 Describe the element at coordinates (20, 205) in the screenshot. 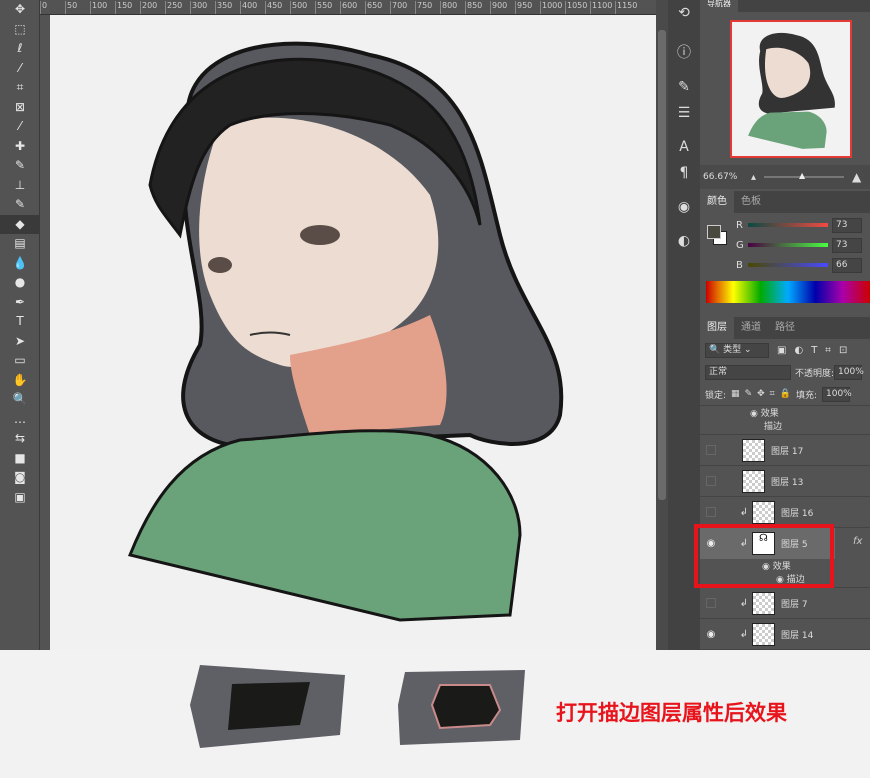

I see `history-brush-tool-icon: ✎` at that location.